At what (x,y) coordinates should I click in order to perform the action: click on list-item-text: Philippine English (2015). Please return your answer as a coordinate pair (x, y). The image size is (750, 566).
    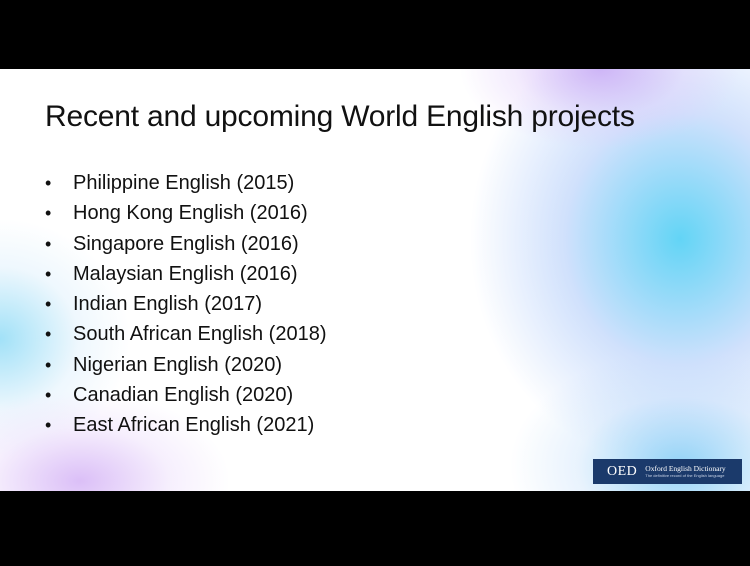
    Looking at the image, I should click on (184, 183).